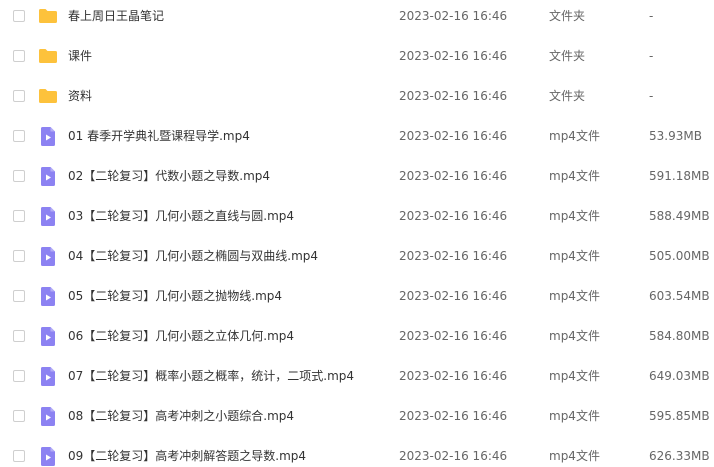 The height and width of the screenshot is (467, 714). What do you see at coordinates (80, 56) in the screenshot?
I see `file-name: 课件` at bounding box center [80, 56].